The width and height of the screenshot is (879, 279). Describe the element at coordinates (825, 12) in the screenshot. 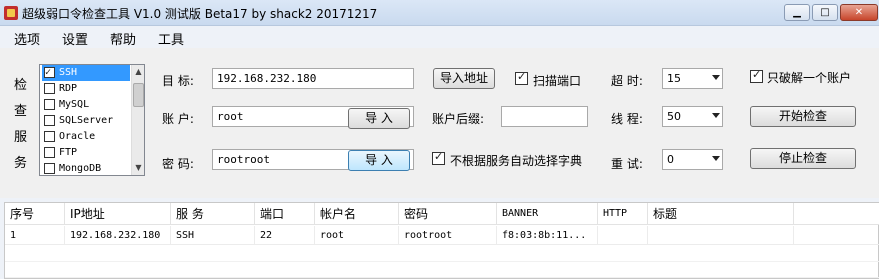

I see `maximize-button: □` at that location.